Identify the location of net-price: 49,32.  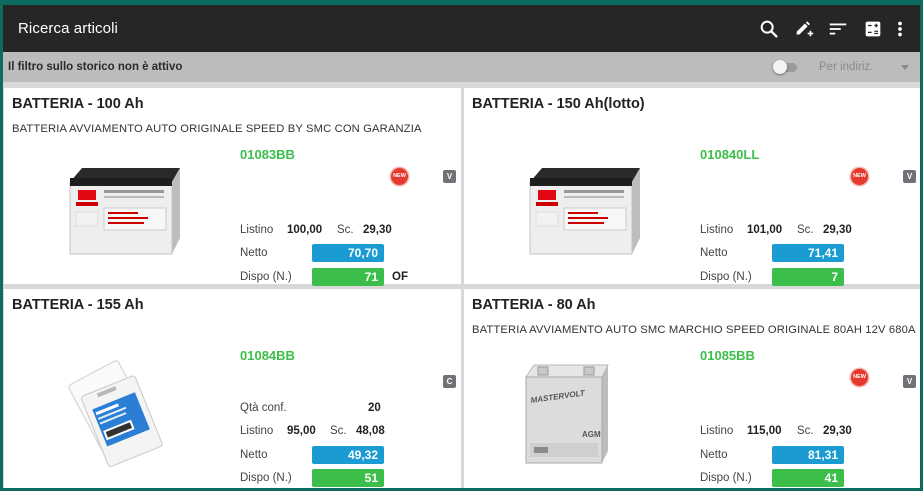
(348, 455).